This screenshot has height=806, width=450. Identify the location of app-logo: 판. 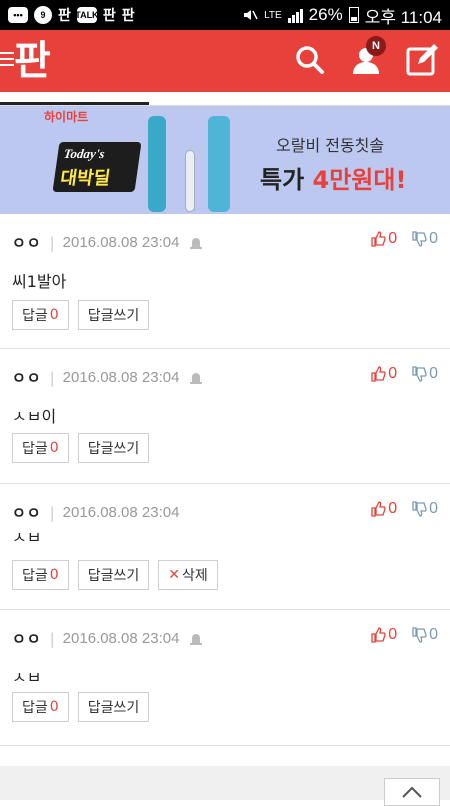
(32, 61).